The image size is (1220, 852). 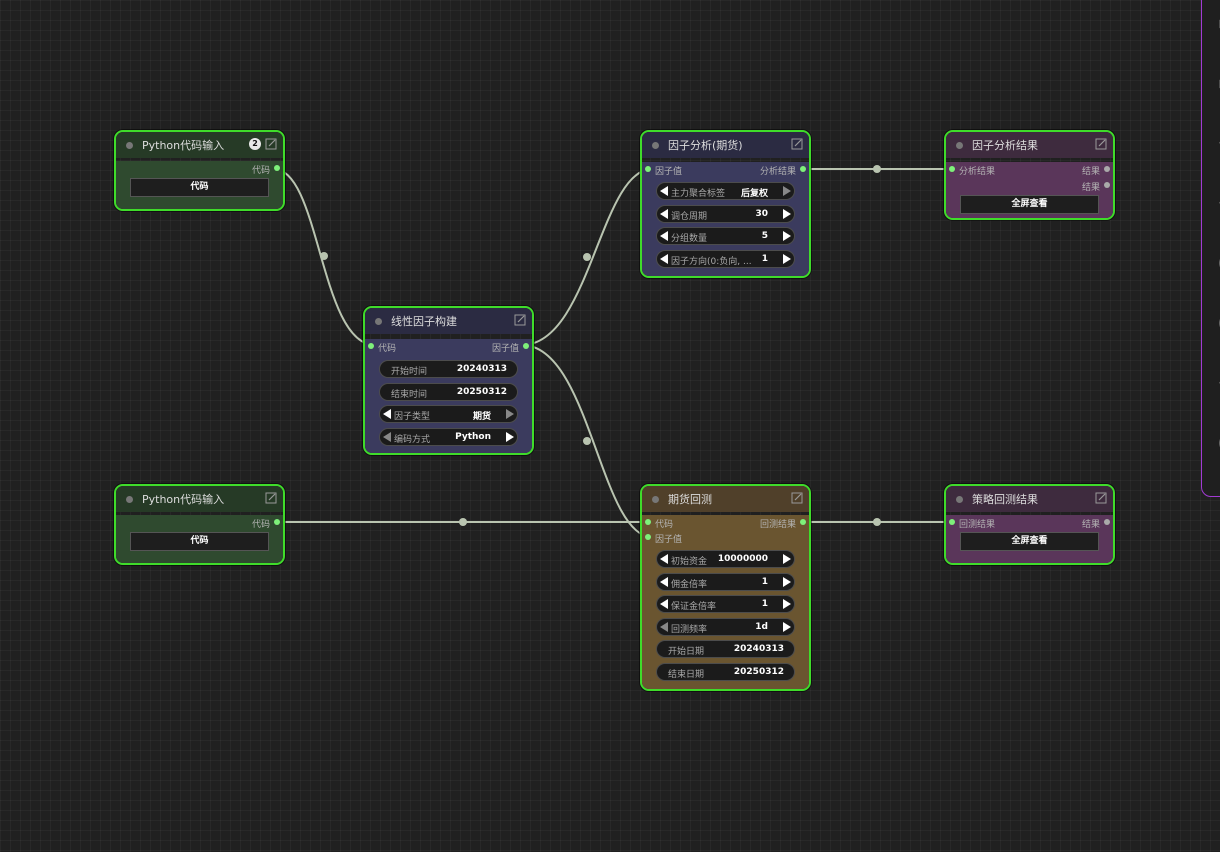 What do you see at coordinates (387, 349) in the screenshot?
I see `slot-label: 代码` at bounding box center [387, 349].